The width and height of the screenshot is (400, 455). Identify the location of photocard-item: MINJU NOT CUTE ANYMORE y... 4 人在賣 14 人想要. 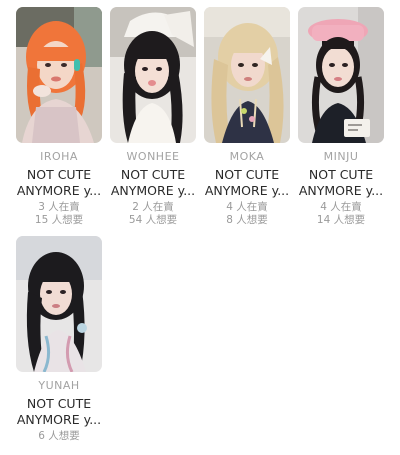
(341, 116).